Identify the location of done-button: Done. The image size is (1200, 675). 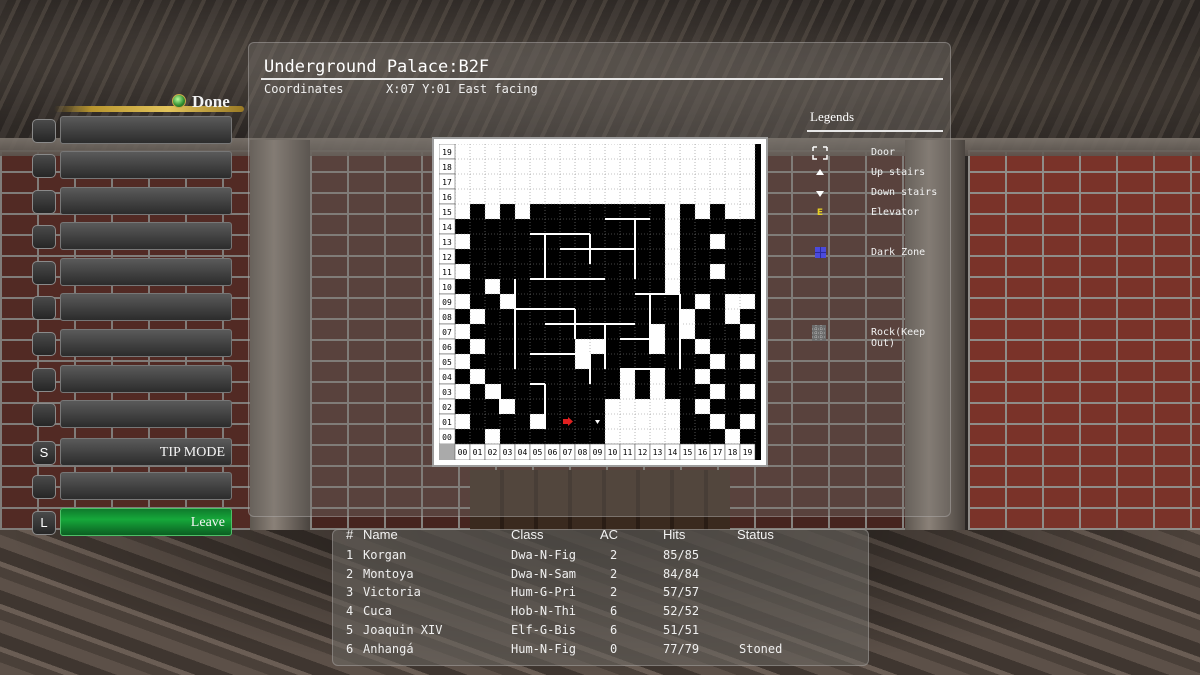
(149, 101).